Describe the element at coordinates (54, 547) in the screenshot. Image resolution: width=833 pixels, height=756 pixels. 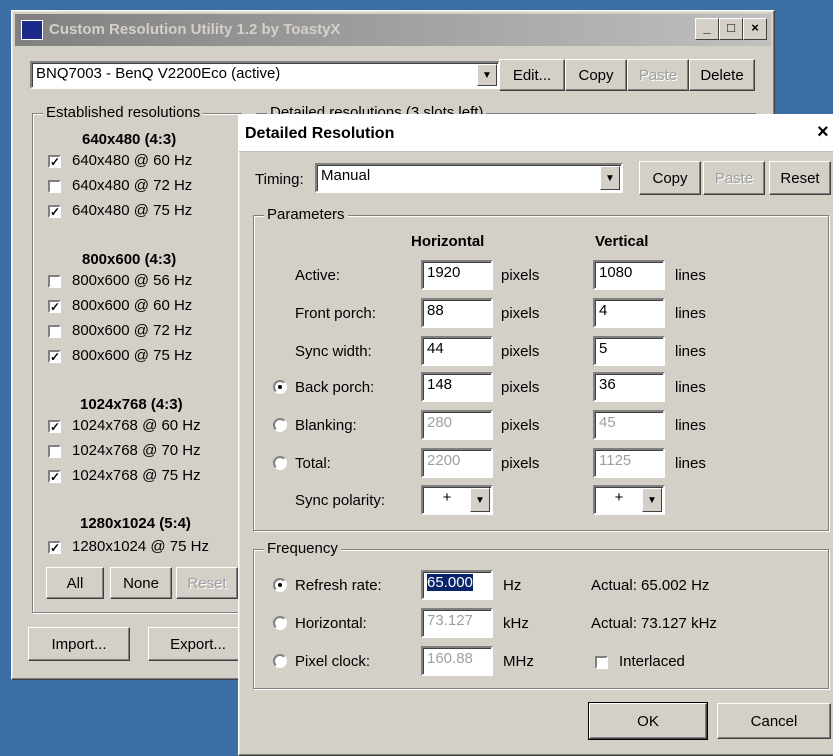
I see `checkbox-1280-75: ✓` at that location.